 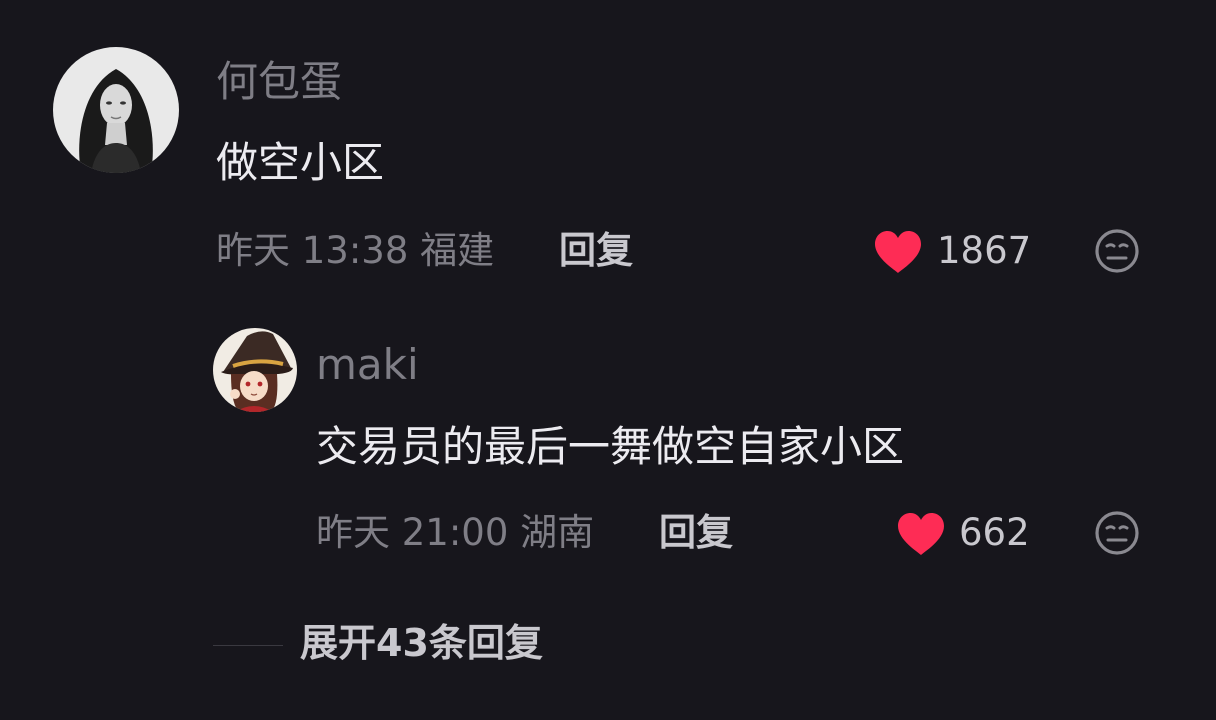 I want to click on username: 何包蛋, so click(x=279, y=82).